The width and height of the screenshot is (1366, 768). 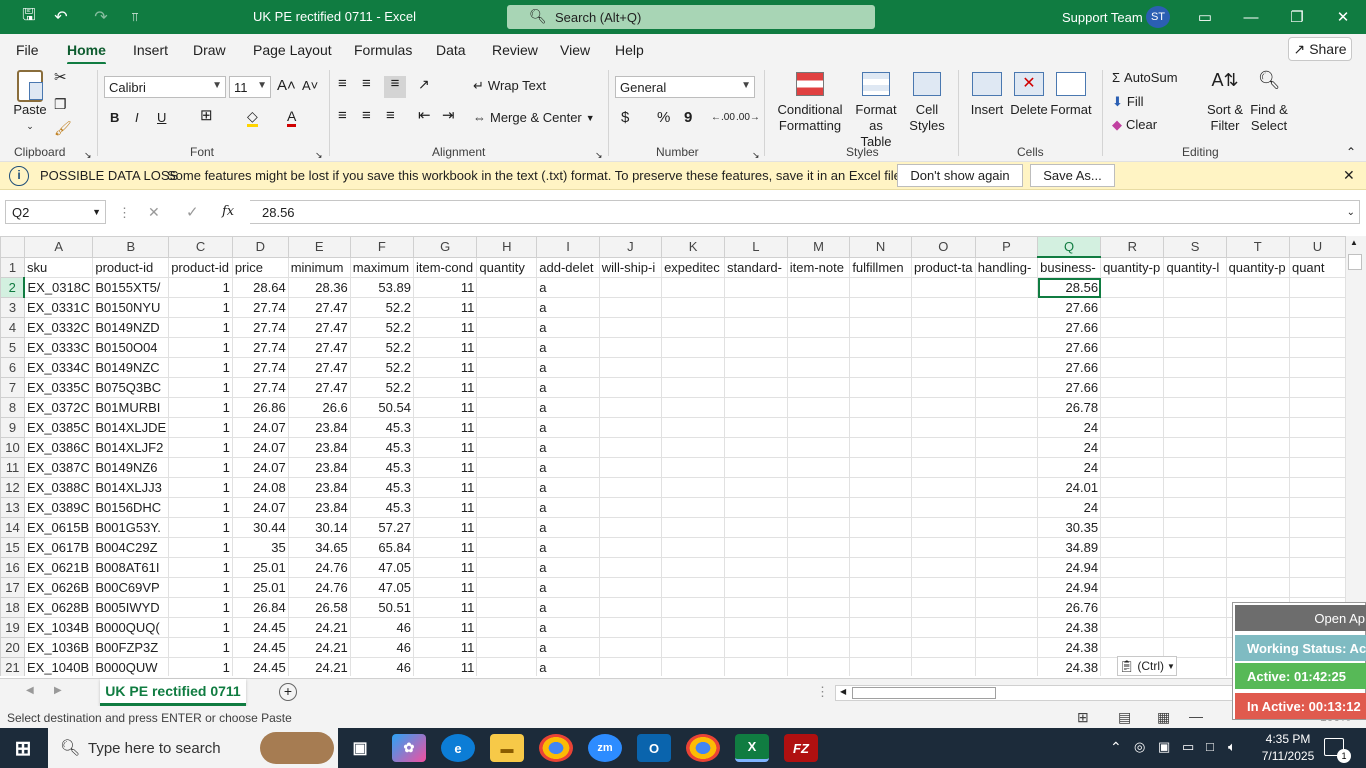 What do you see at coordinates (260, 647) in the screenshot?
I see `table-cell: 24.45` at bounding box center [260, 647].